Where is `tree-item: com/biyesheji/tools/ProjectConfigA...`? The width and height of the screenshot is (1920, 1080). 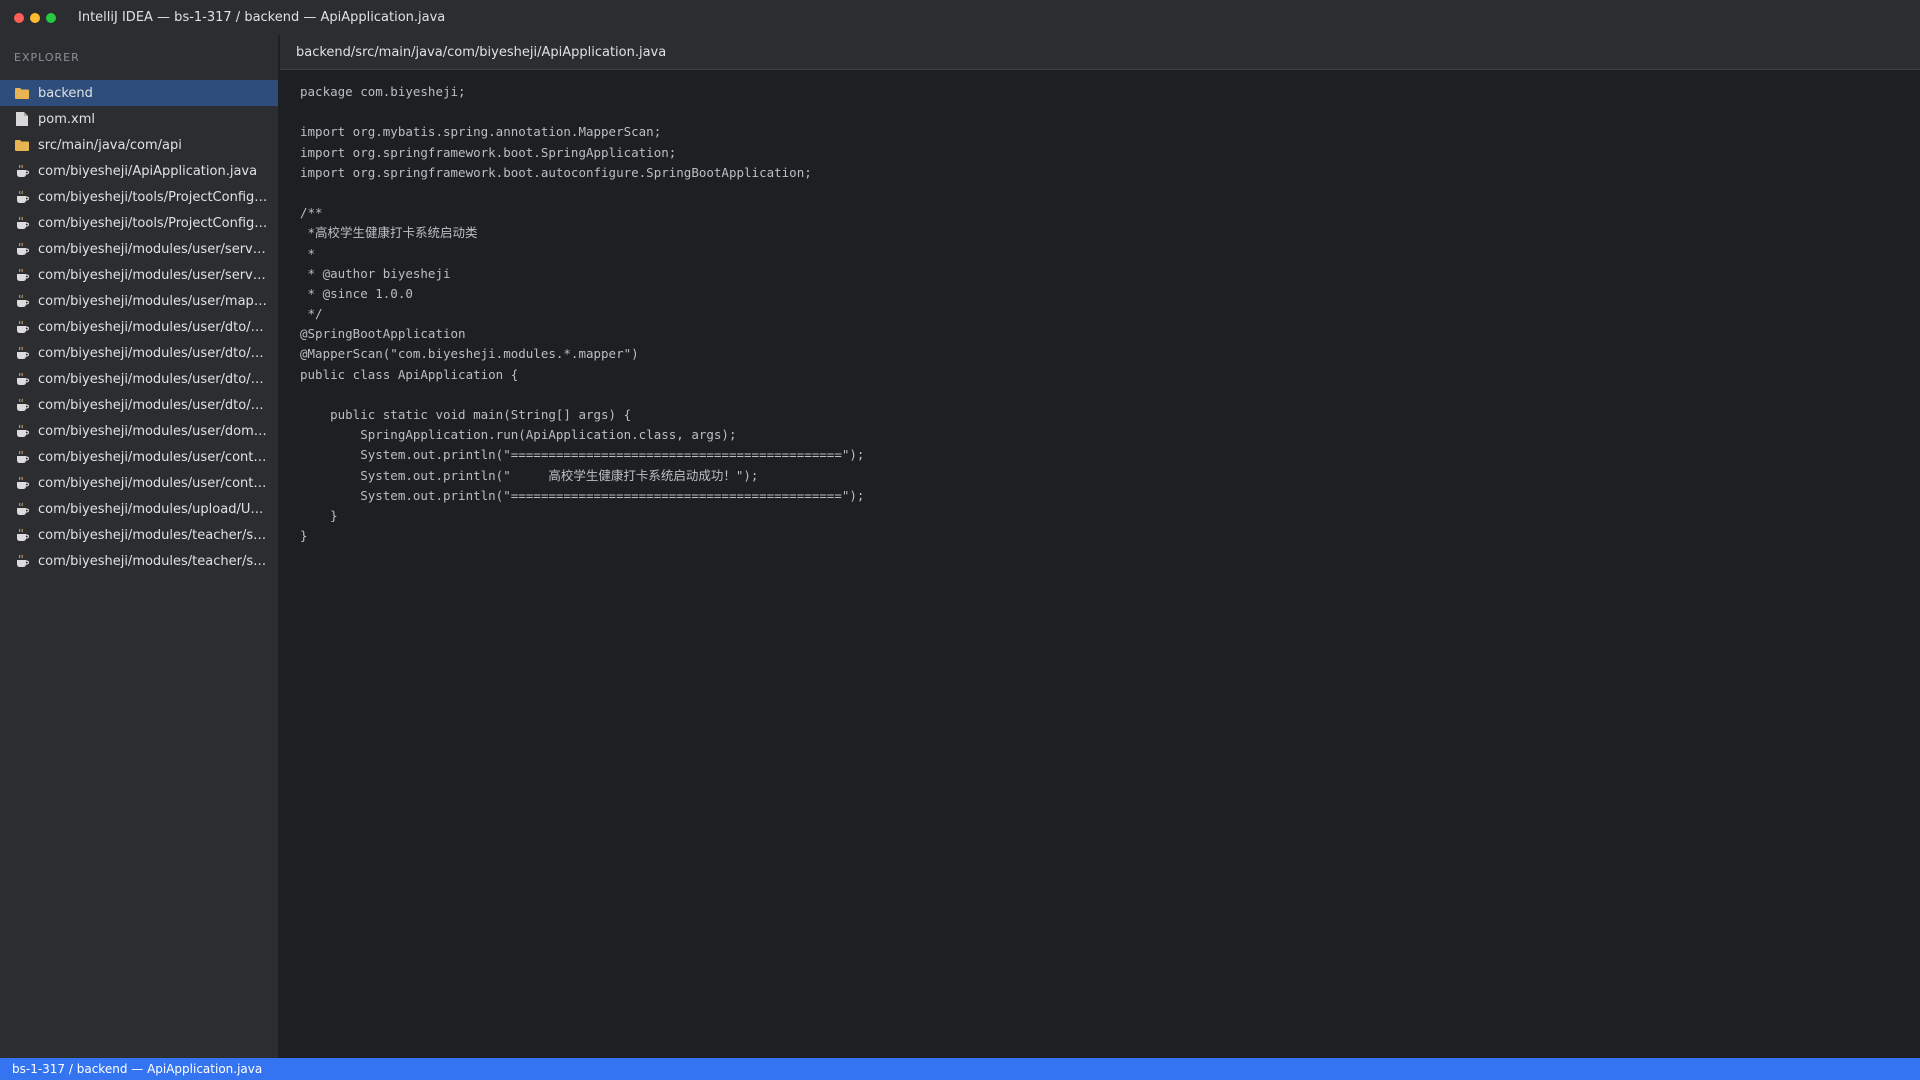
tree-item: com/biyesheji/tools/ProjectConfigA... is located at coordinates (139, 197).